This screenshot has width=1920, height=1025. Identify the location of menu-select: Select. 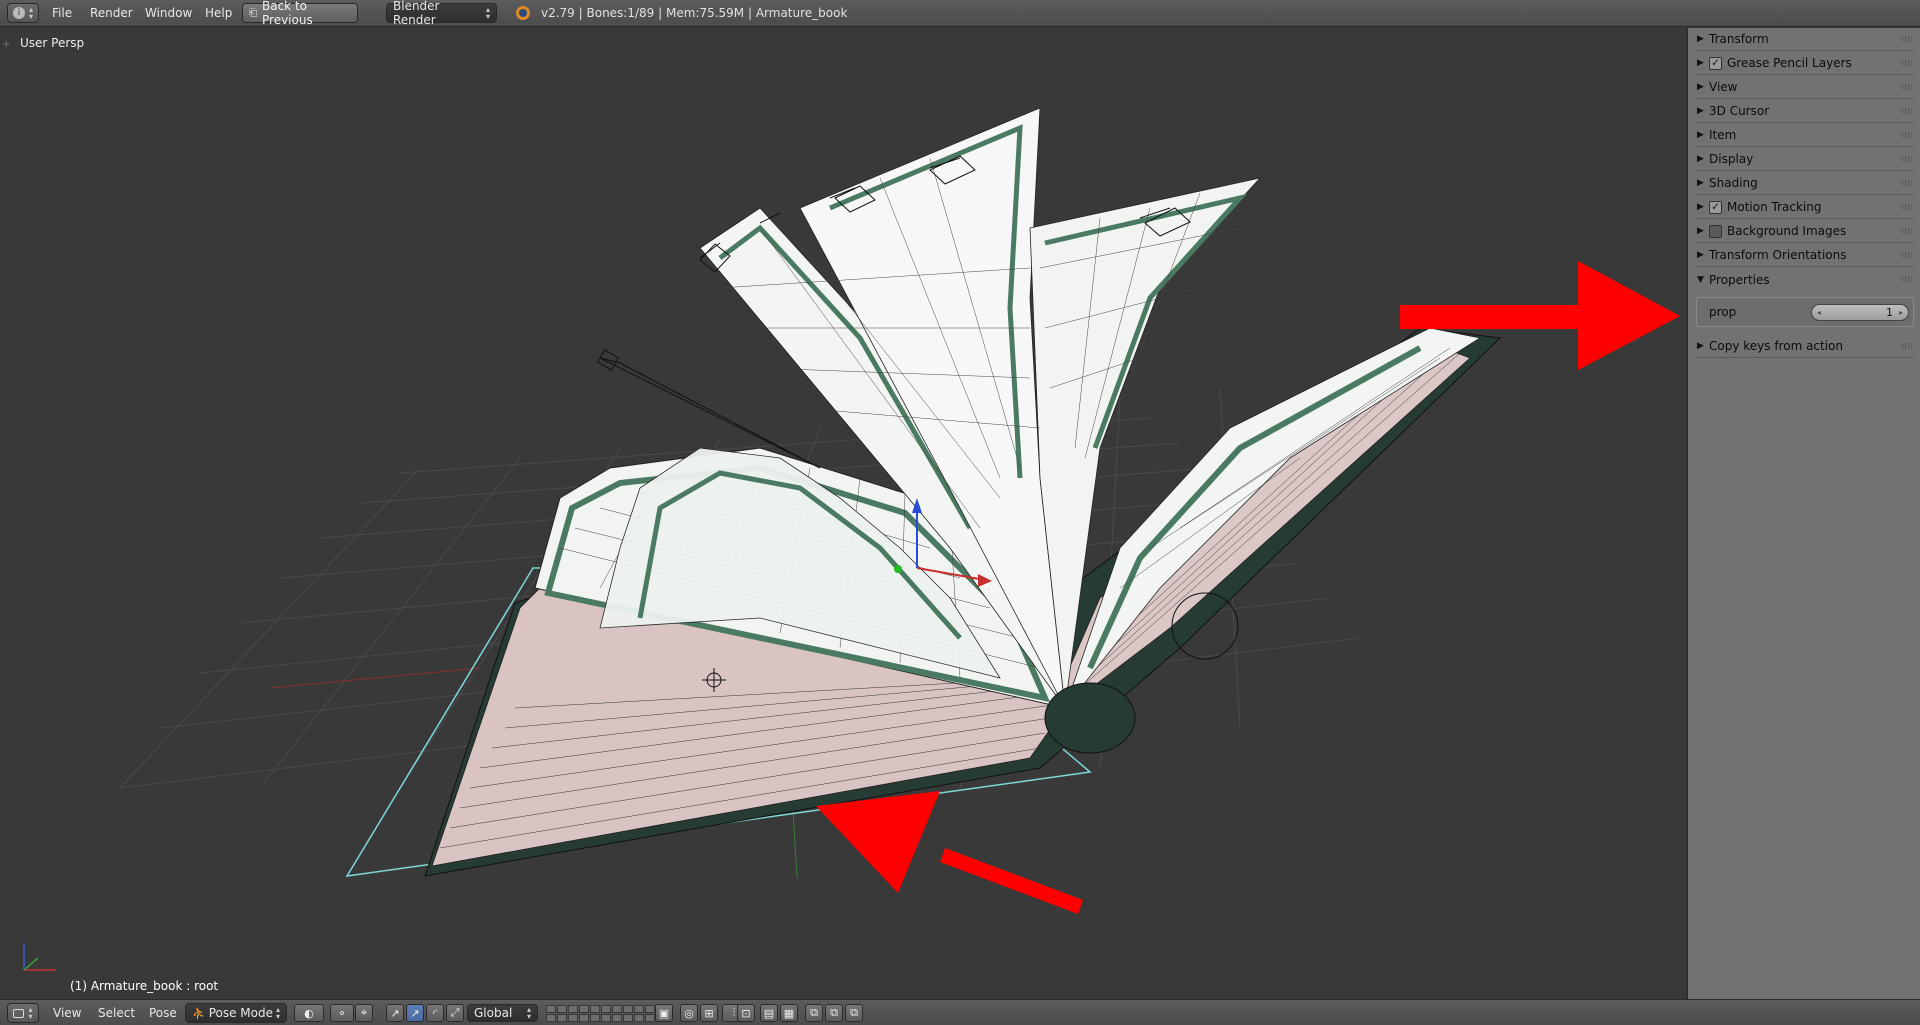
(116, 1013).